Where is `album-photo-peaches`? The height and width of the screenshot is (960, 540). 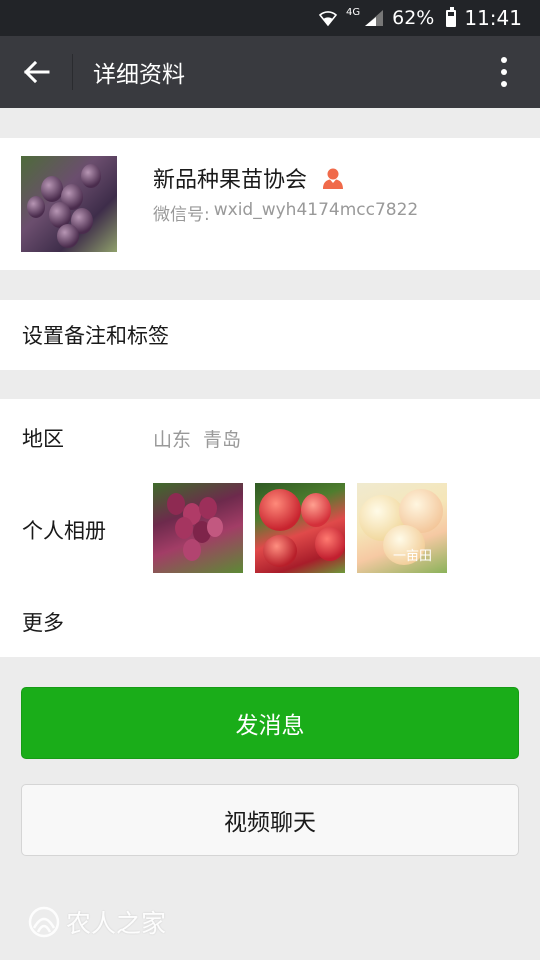
album-photo-peaches is located at coordinates (300, 528).